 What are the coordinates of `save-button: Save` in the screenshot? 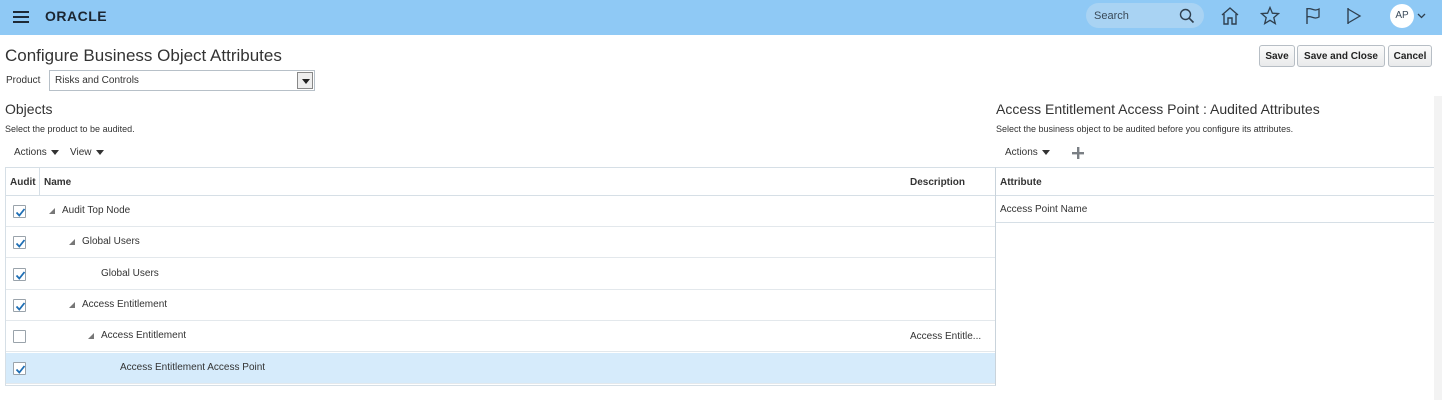 It's located at (1277, 56).